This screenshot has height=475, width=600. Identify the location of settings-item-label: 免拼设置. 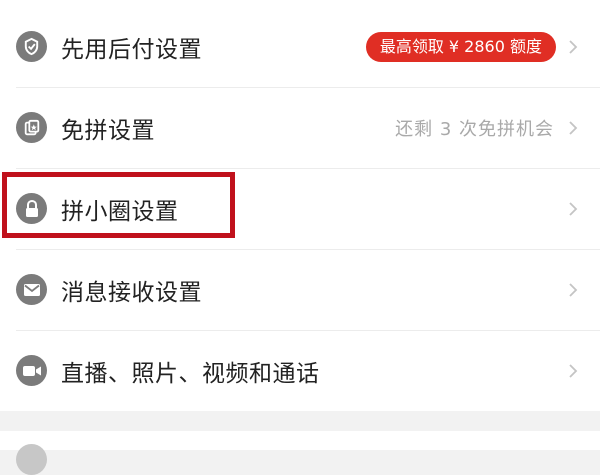
(108, 130).